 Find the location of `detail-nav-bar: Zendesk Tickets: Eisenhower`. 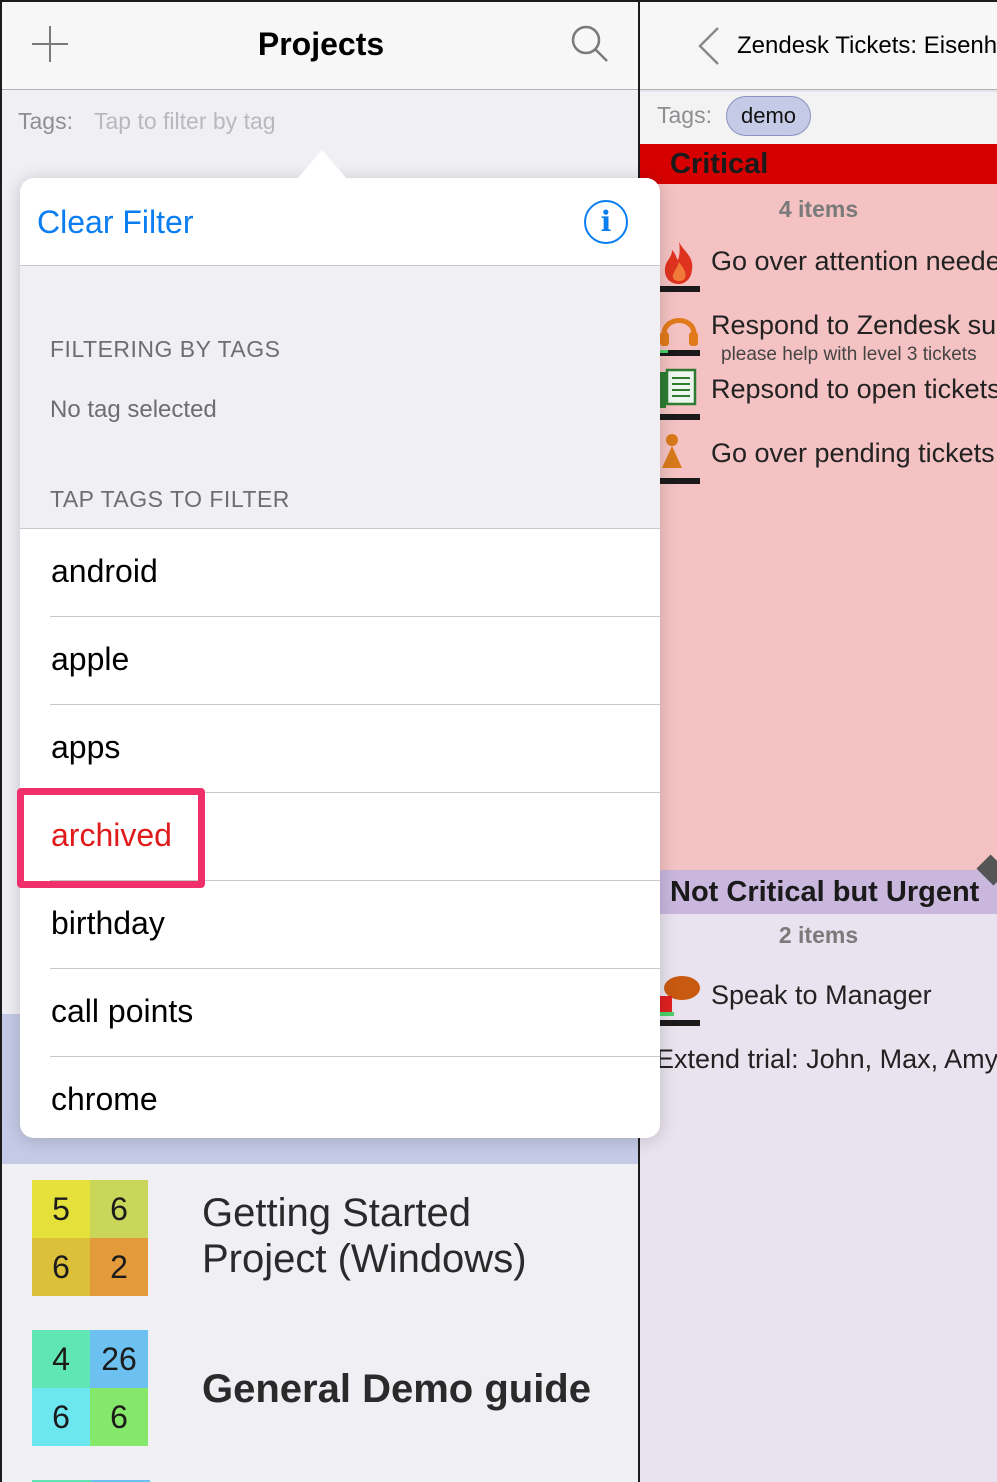

detail-nav-bar: Zendesk Tickets: Eisenhower is located at coordinates (818, 46).